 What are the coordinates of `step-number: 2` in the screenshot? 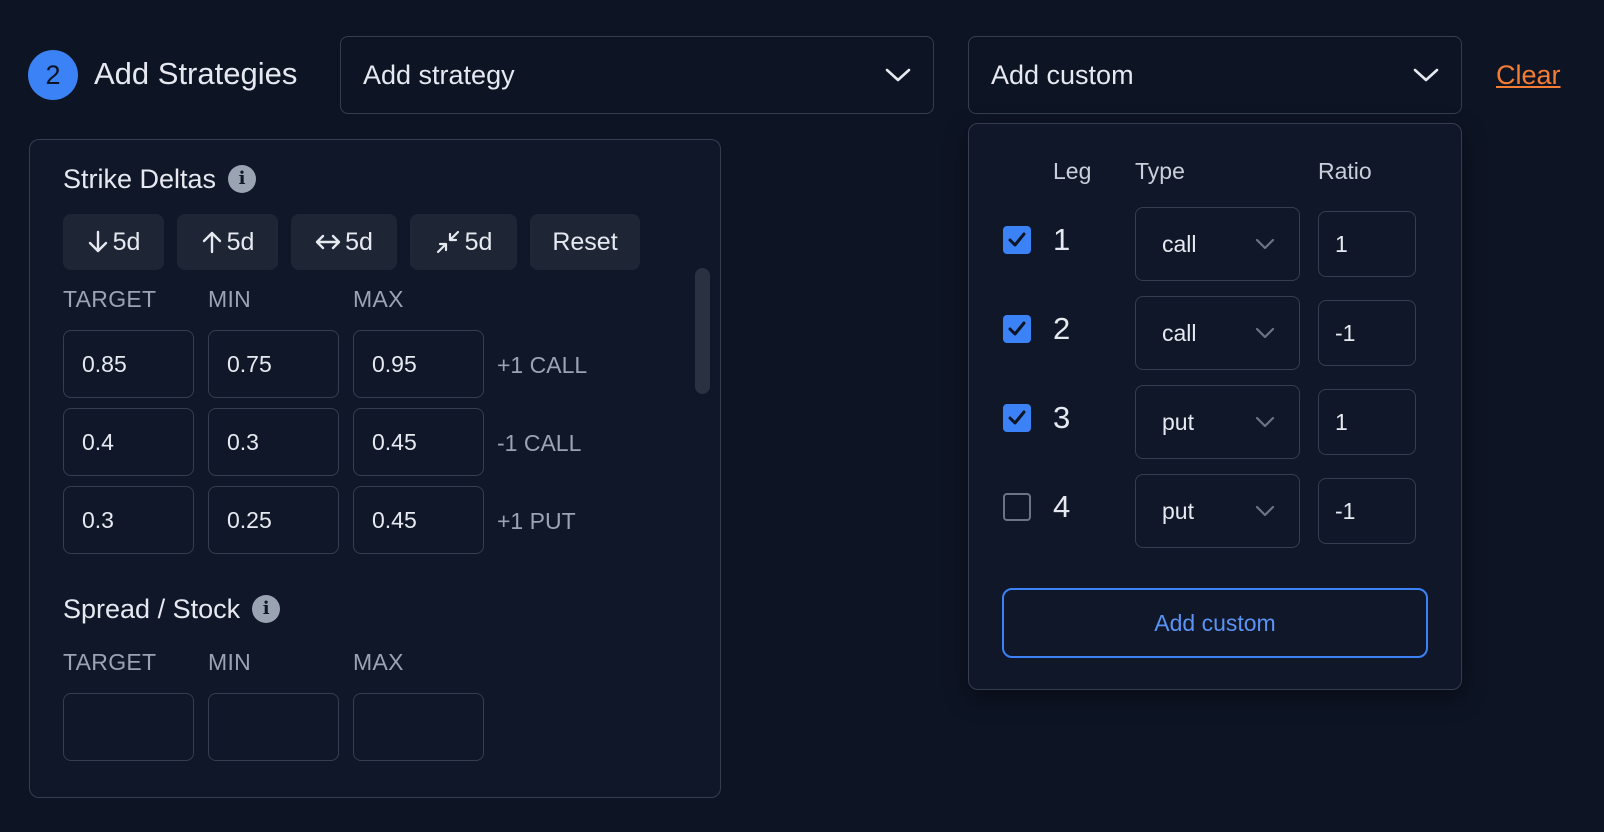 It's located at (53, 74).